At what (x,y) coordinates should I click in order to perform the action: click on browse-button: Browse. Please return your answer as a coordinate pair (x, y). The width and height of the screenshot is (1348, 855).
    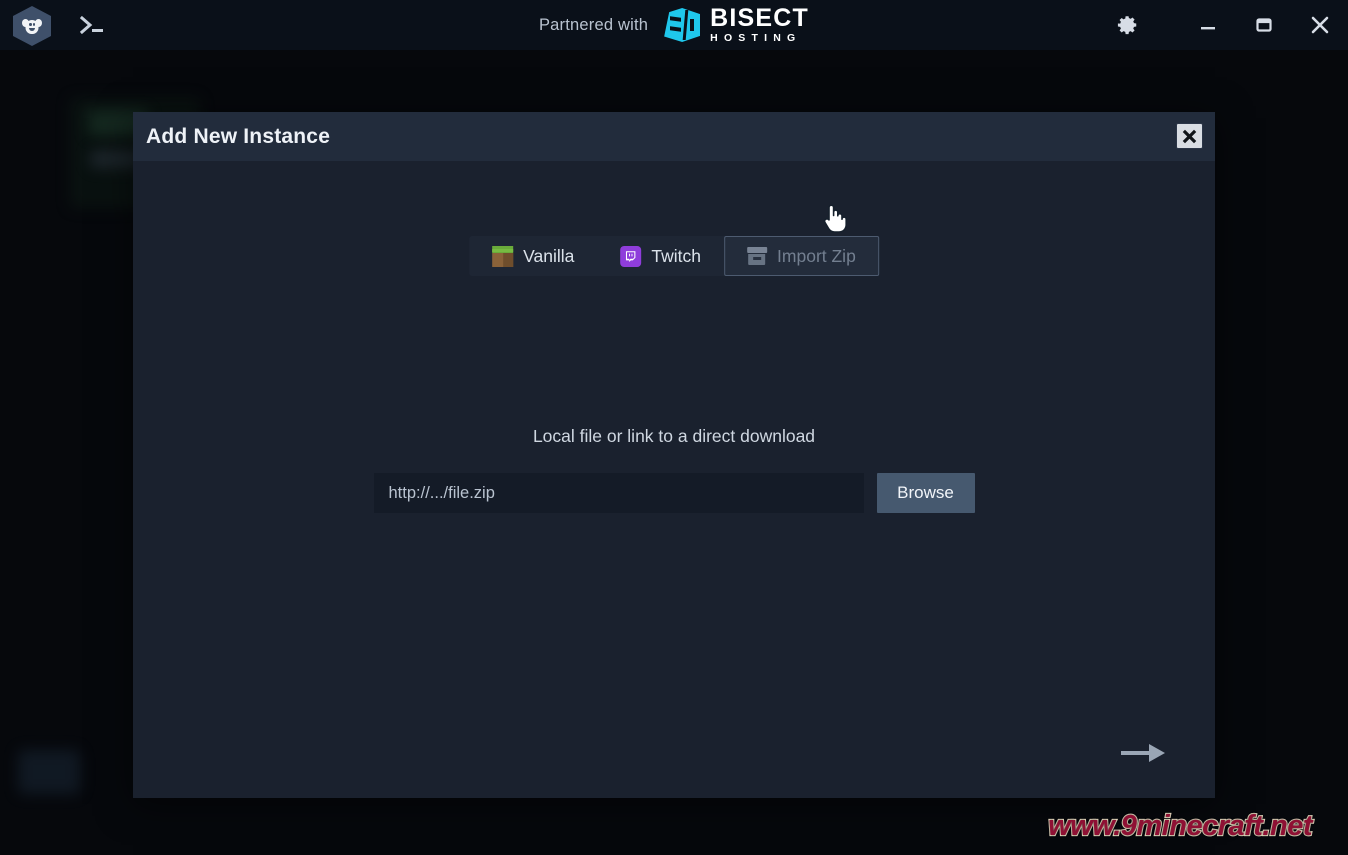
    Looking at the image, I should click on (925, 493).